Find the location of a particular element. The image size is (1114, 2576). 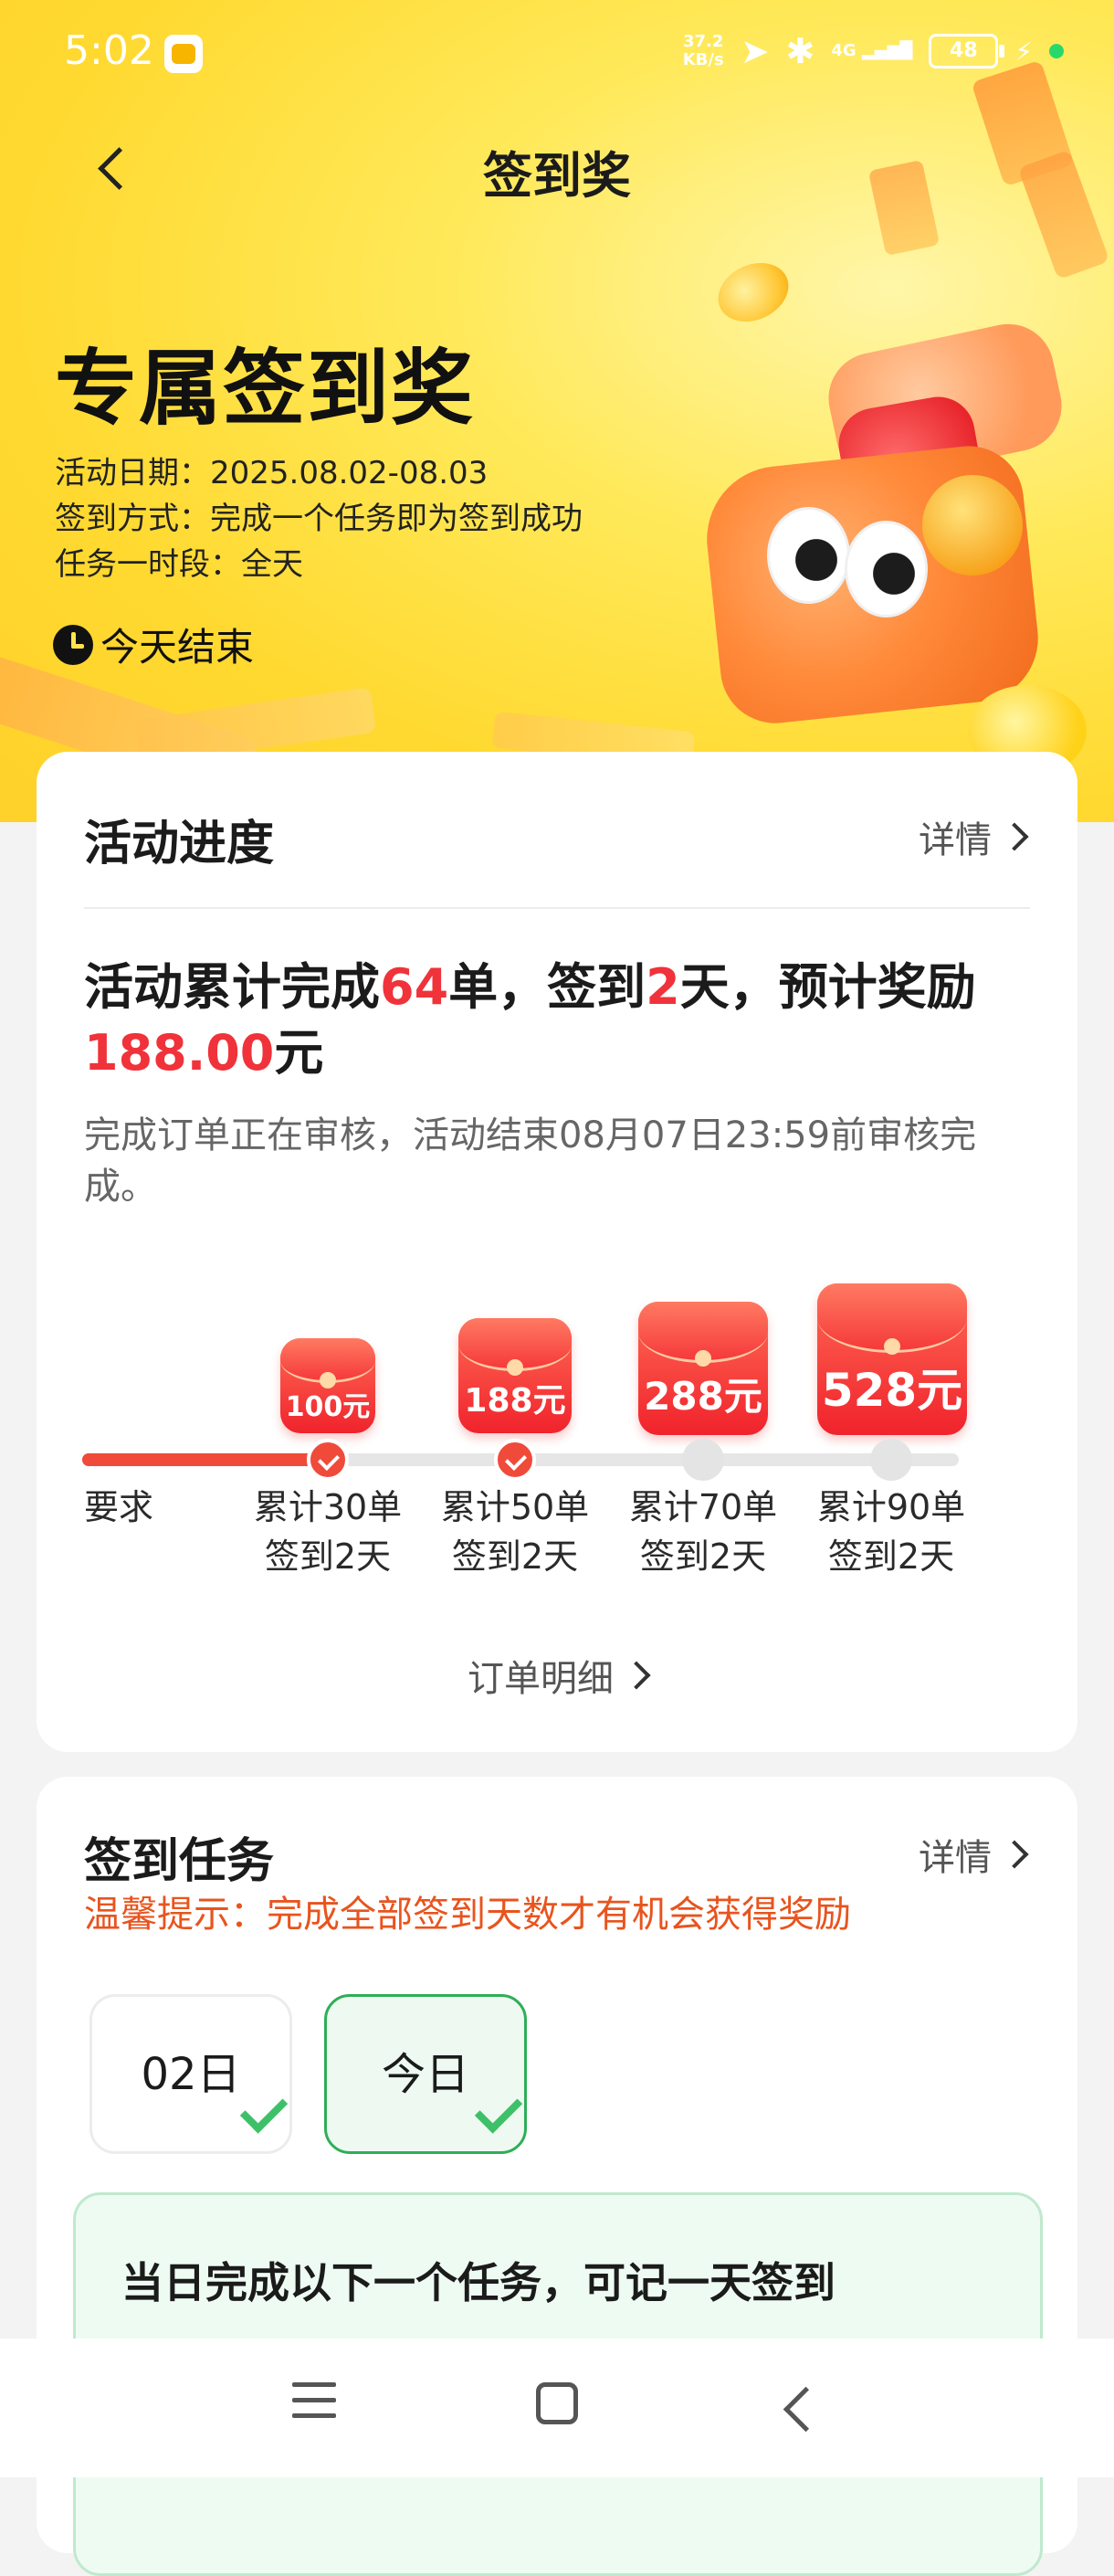

hero-title: 专属签到奖 is located at coordinates (265, 389).